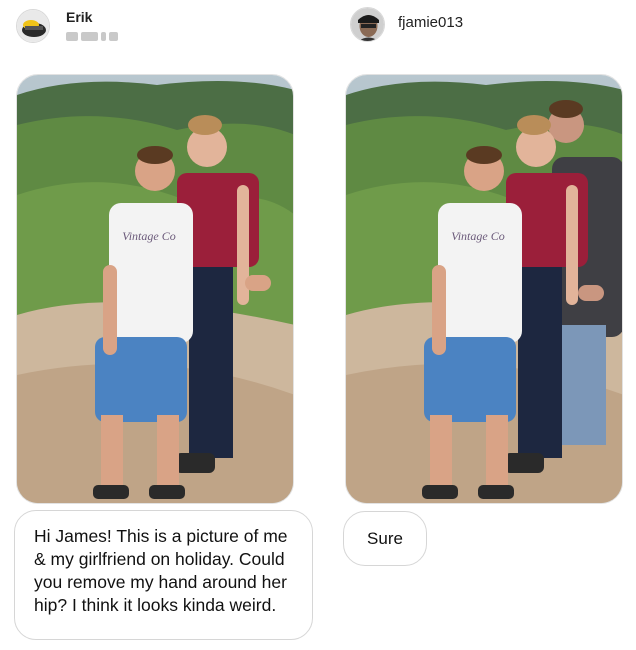 The image size is (636, 650). I want to click on erik-avatar, so click(33, 26).